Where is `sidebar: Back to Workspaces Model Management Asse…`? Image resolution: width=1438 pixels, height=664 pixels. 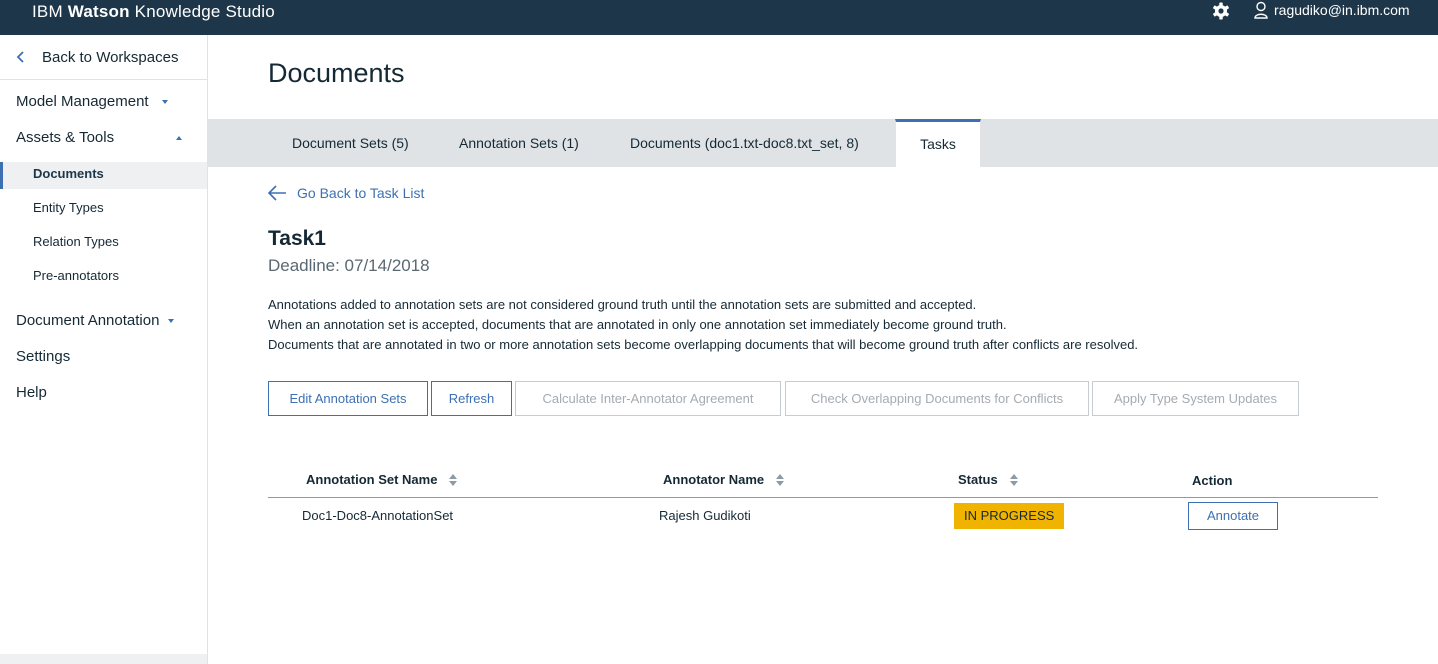 sidebar: Back to Workspaces Model Management Asse… is located at coordinates (104, 349).